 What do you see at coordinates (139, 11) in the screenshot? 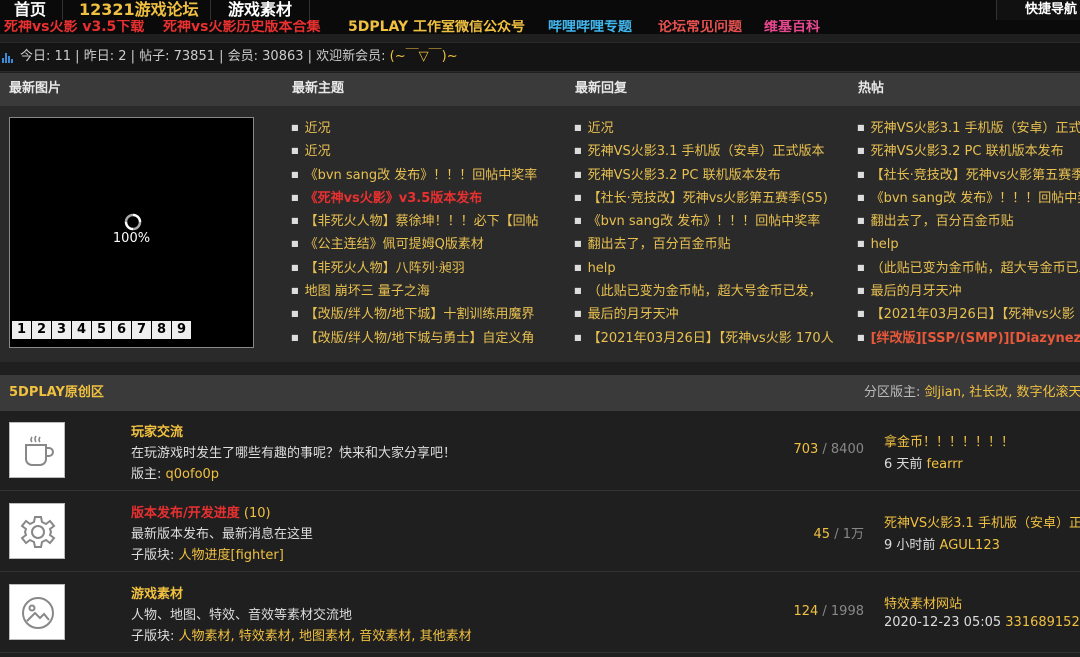
I see `nav-forum: 12321游戏论坛` at bounding box center [139, 11].